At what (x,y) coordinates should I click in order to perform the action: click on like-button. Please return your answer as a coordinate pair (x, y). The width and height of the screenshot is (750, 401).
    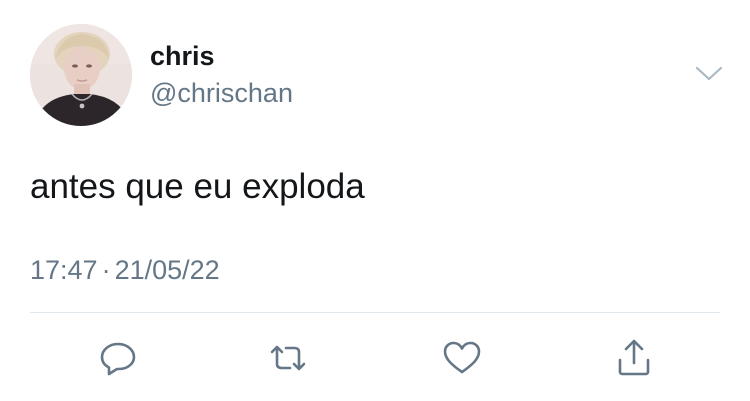
    Looking at the image, I should click on (462, 358).